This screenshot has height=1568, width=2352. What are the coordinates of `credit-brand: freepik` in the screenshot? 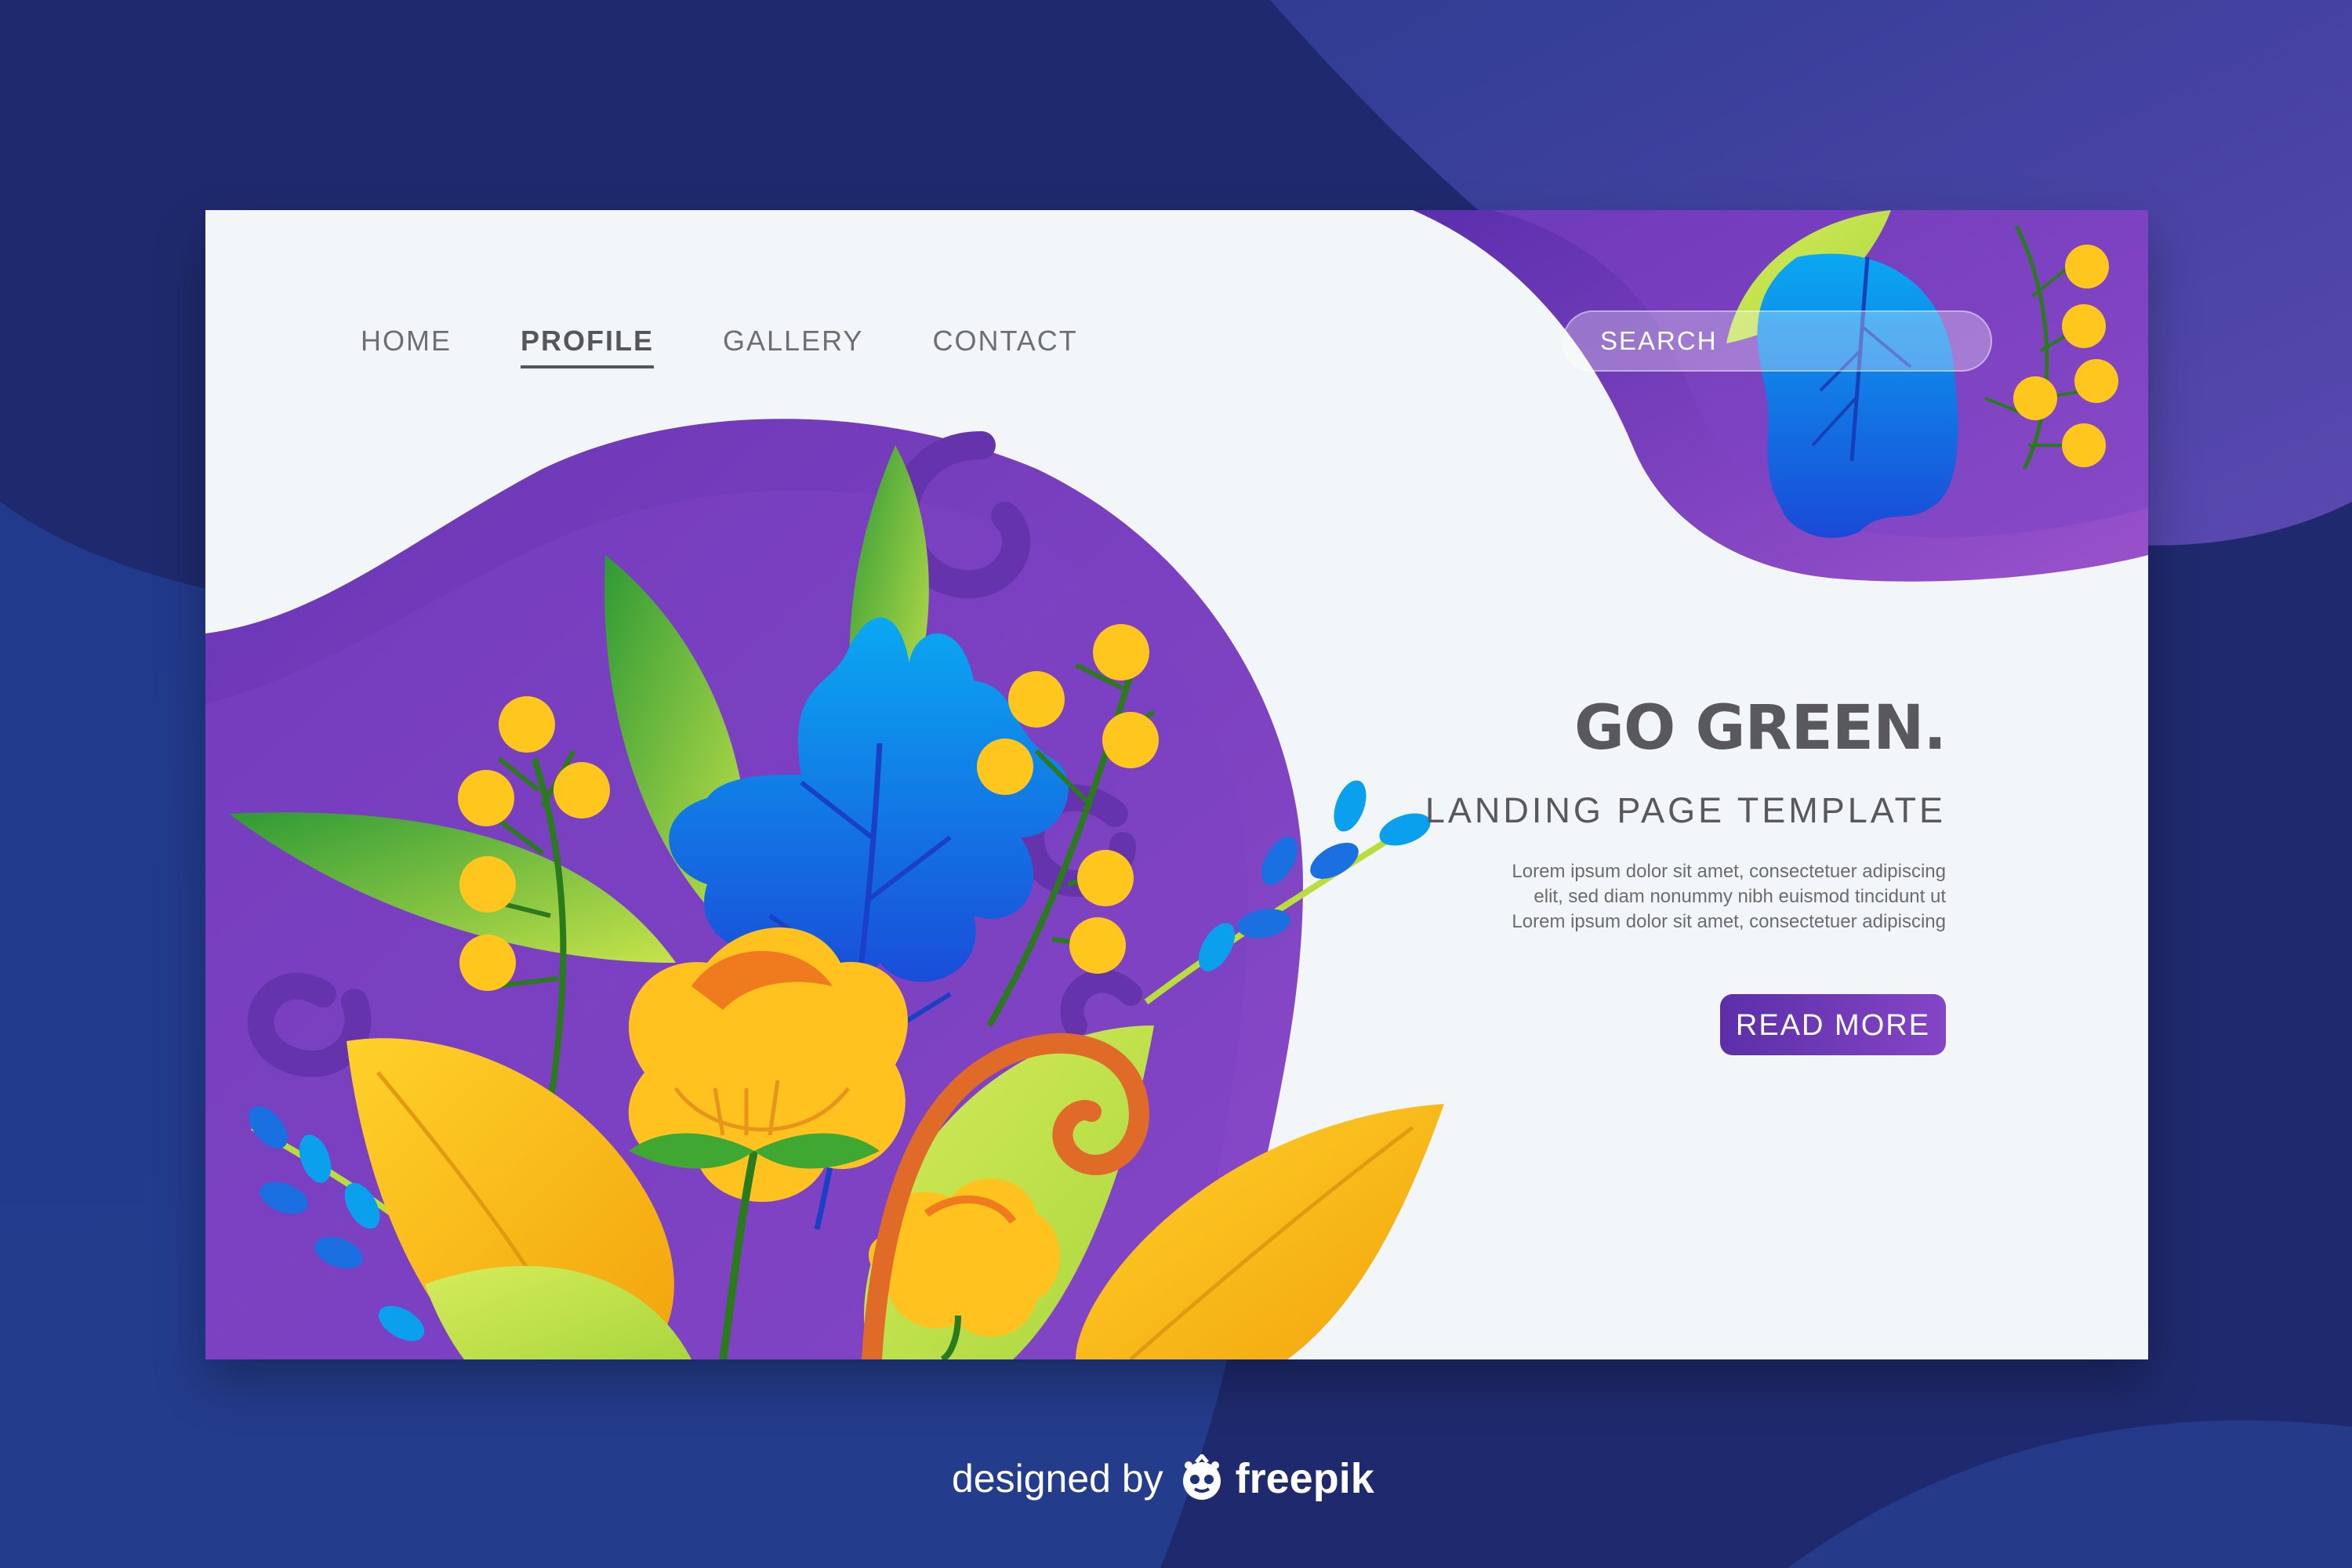 It's located at (1304, 1478).